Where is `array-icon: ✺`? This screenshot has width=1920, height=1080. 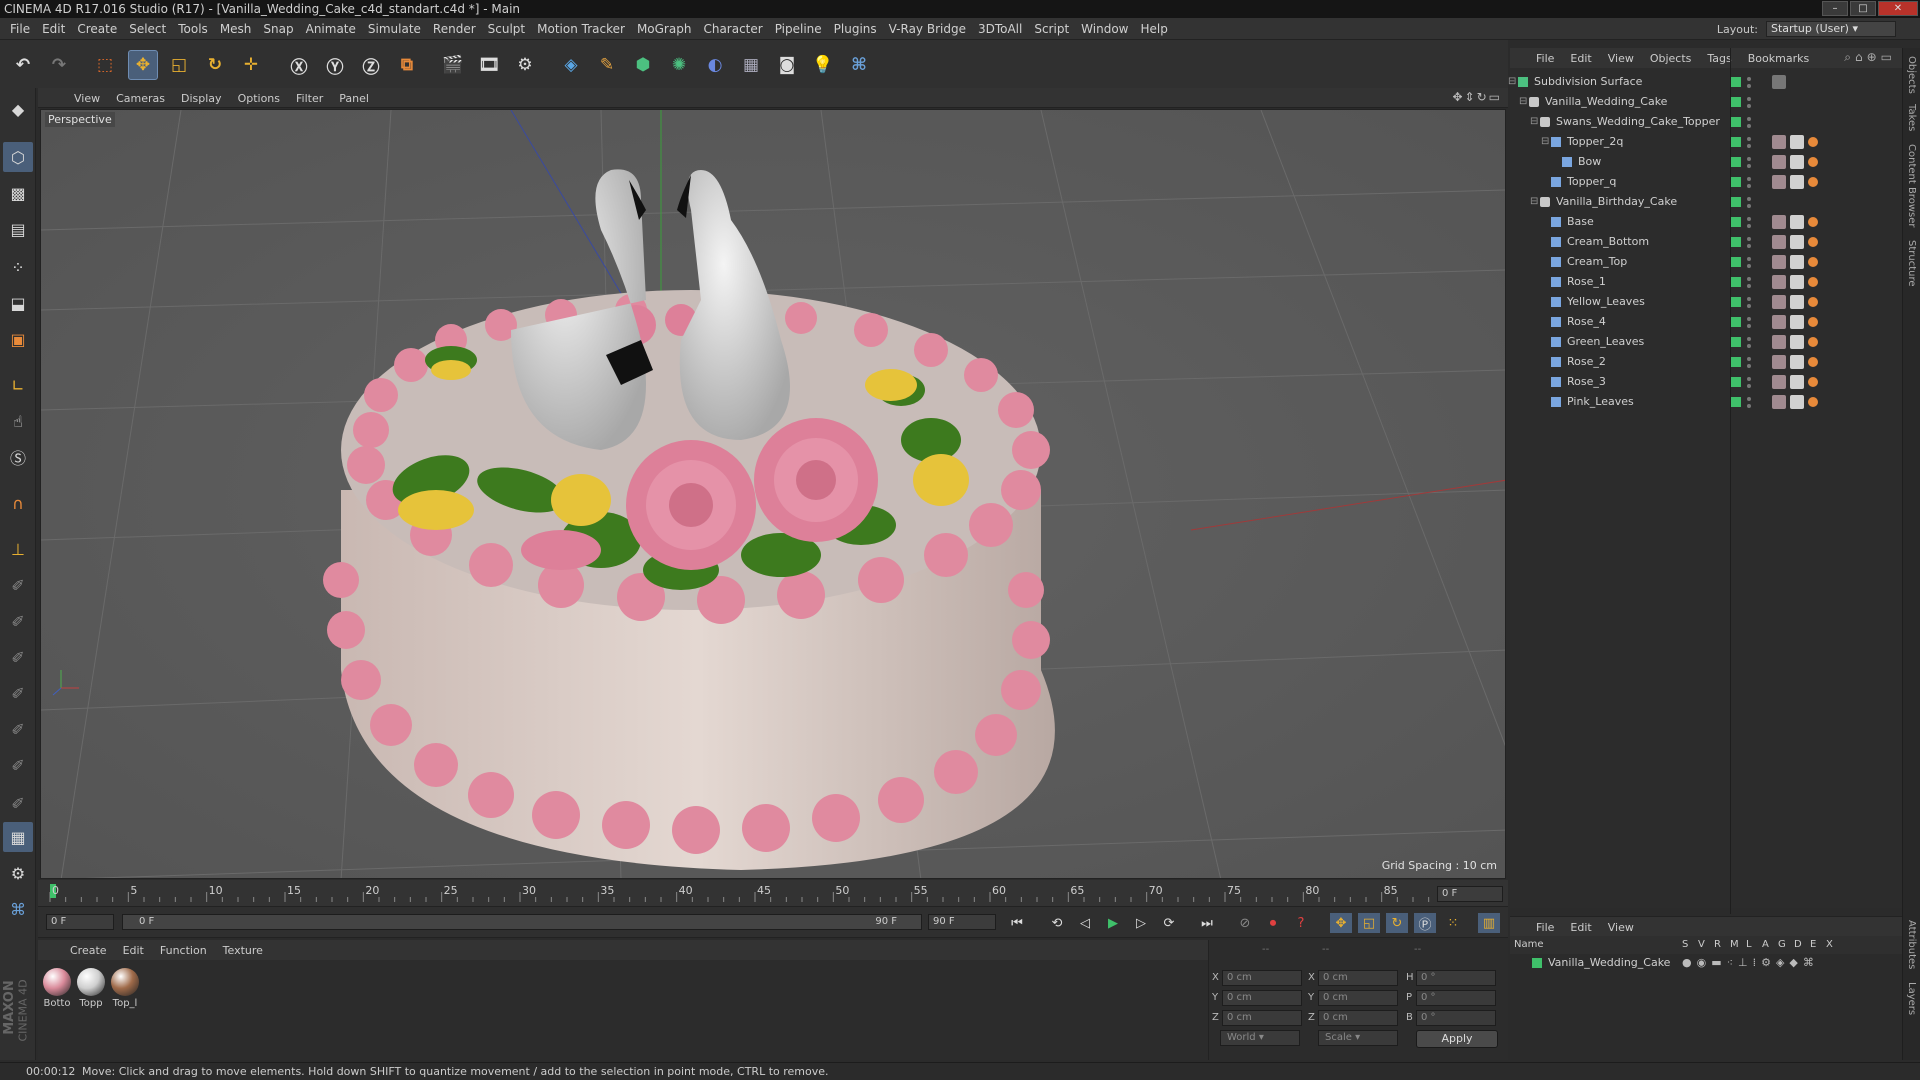
array-icon: ✺ is located at coordinates (679, 65).